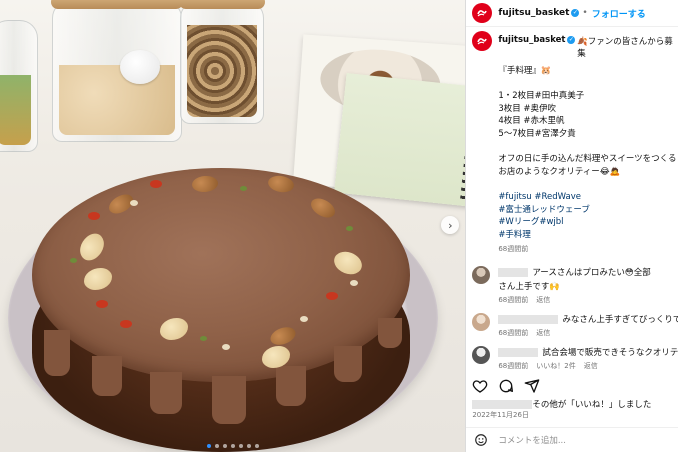 This screenshot has width=678, height=452. Describe the element at coordinates (588, 210) in the screenshot. I see `hashtag-link: #富士通レッドウェーブ` at that location.